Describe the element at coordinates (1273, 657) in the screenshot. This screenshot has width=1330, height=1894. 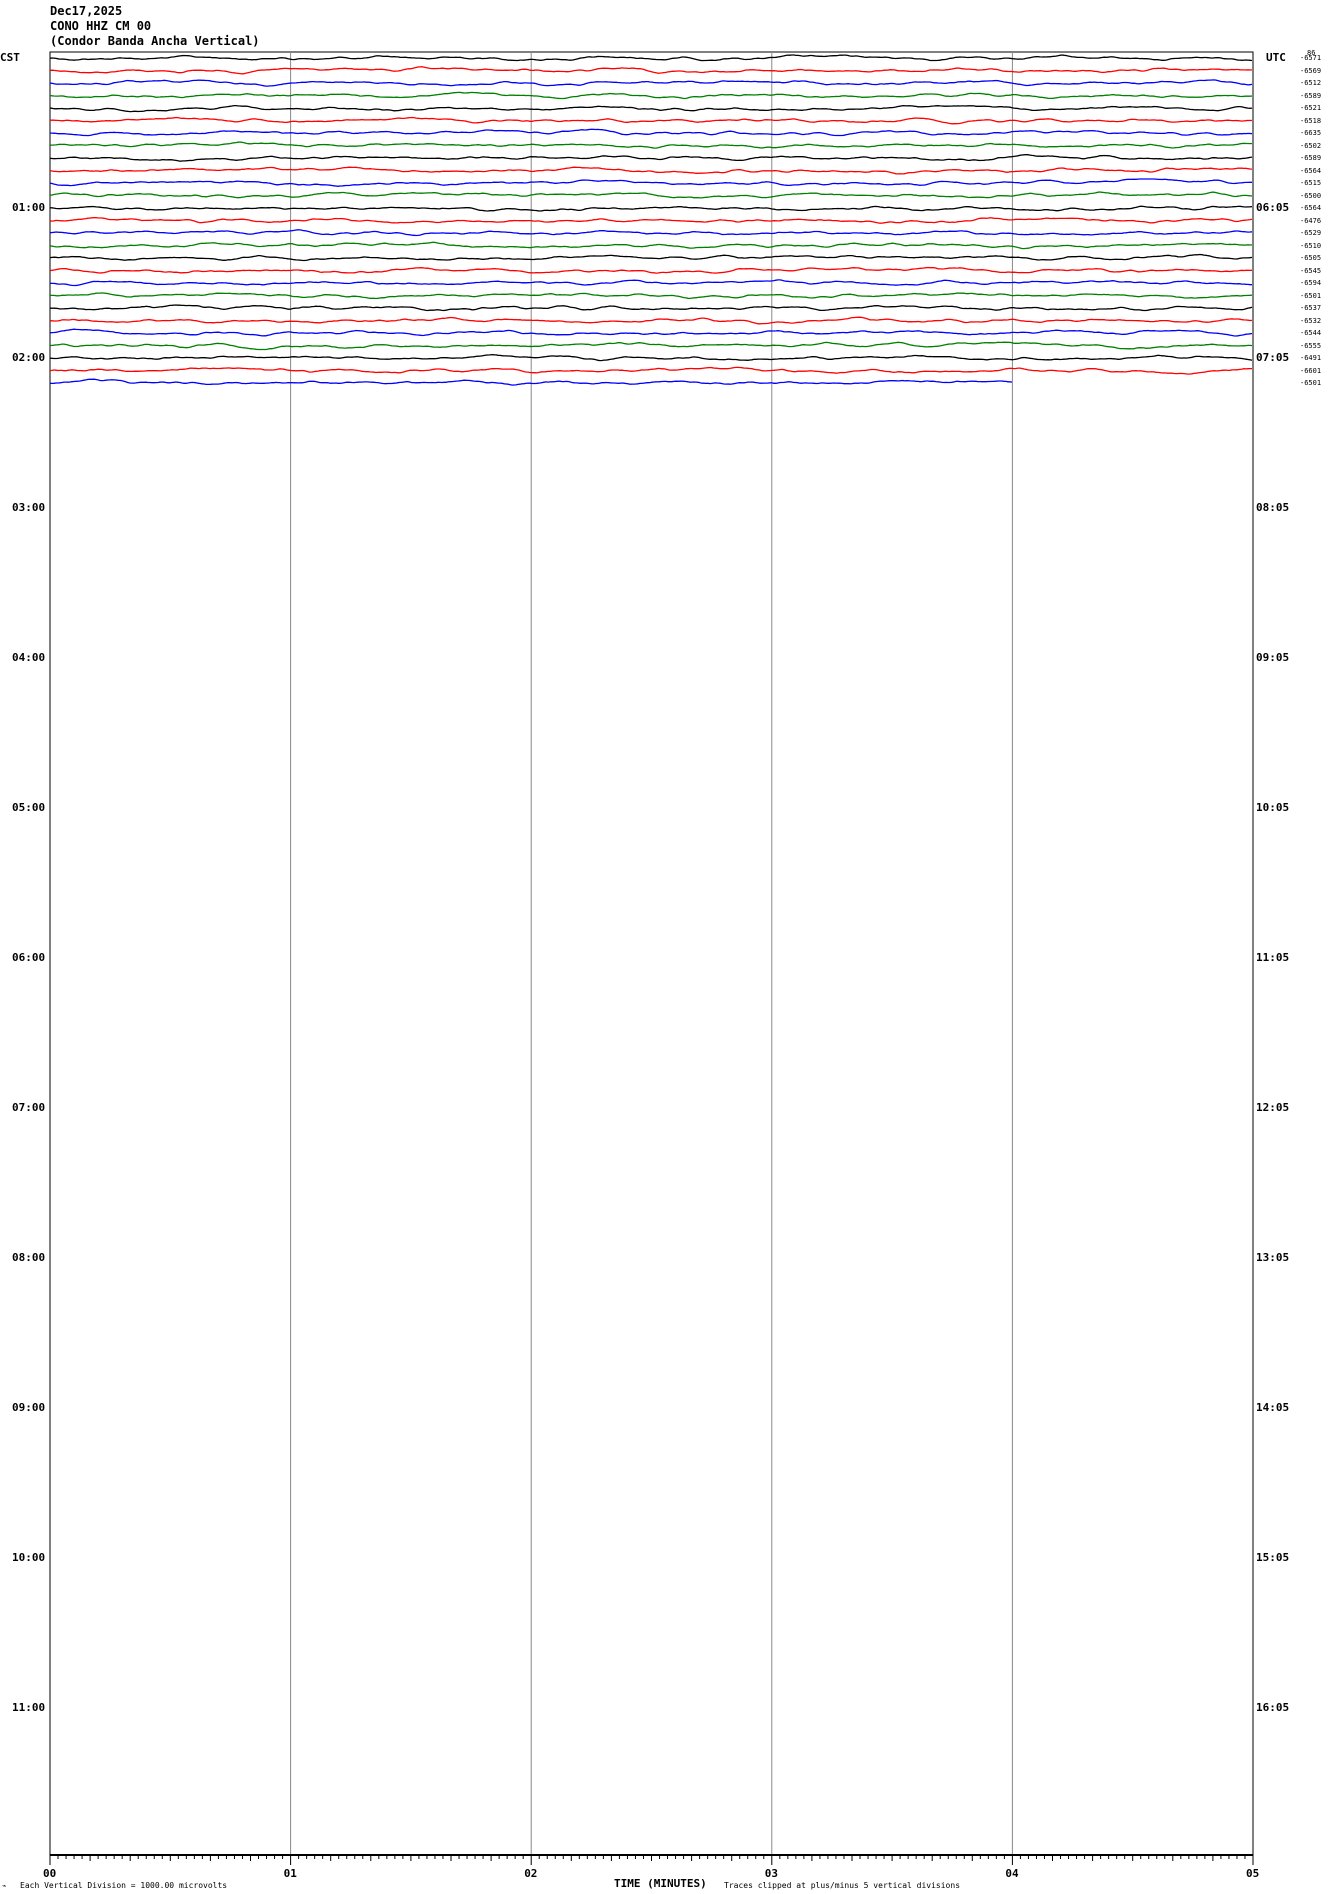
I see `right-hour-label: 09:05` at that location.